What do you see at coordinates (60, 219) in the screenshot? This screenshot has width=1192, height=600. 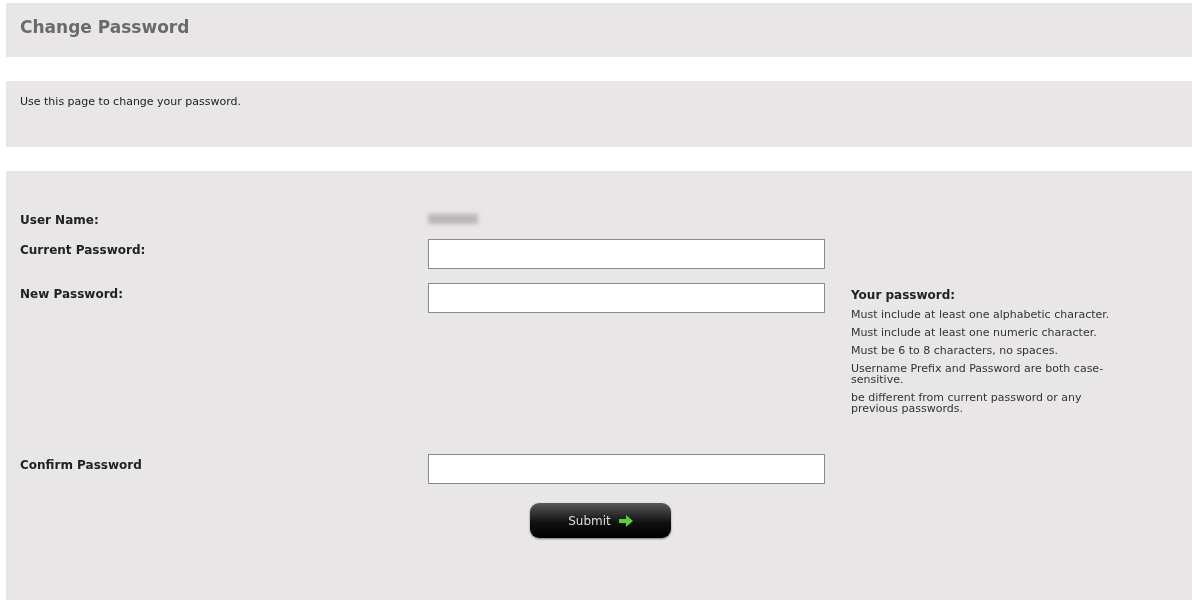 I see `field-label: User Name:` at bounding box center [60, 219].